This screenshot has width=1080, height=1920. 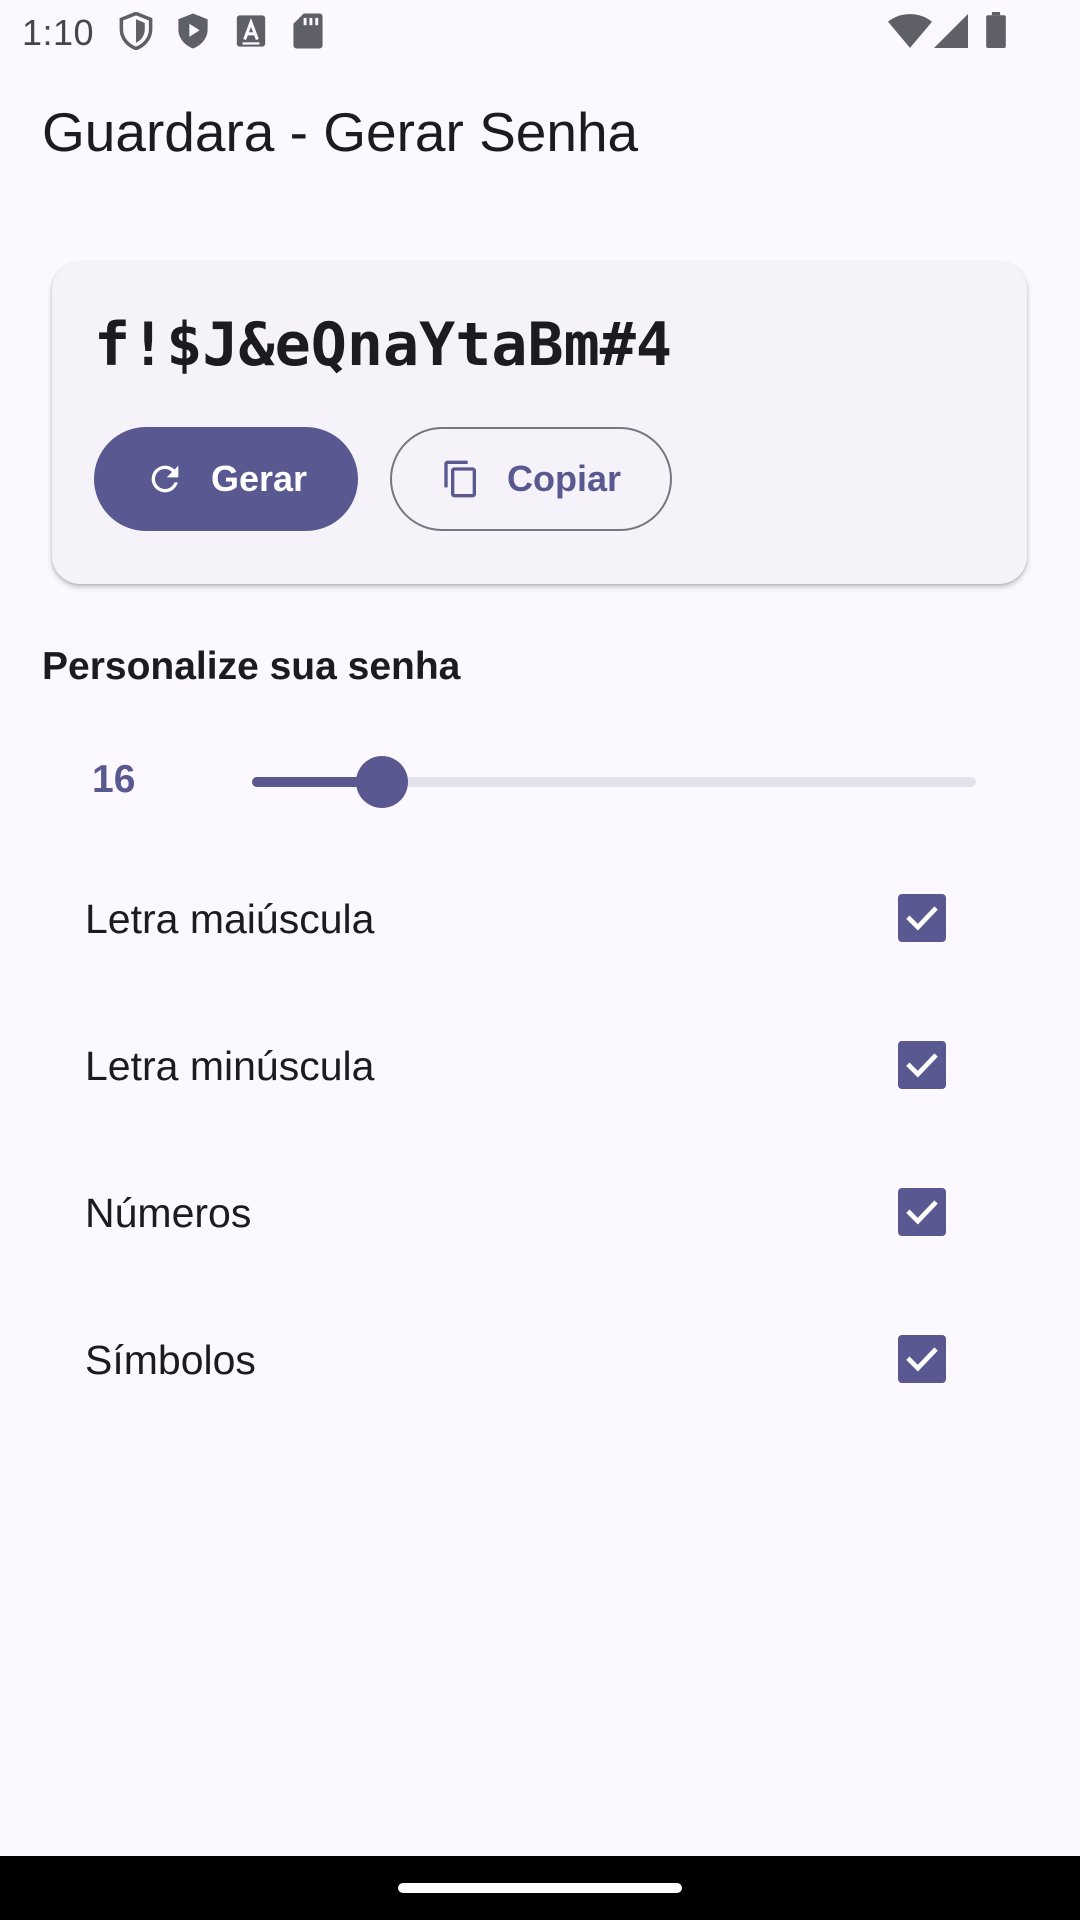 I want to click on text-a-icon, so click(x=251, y=31).